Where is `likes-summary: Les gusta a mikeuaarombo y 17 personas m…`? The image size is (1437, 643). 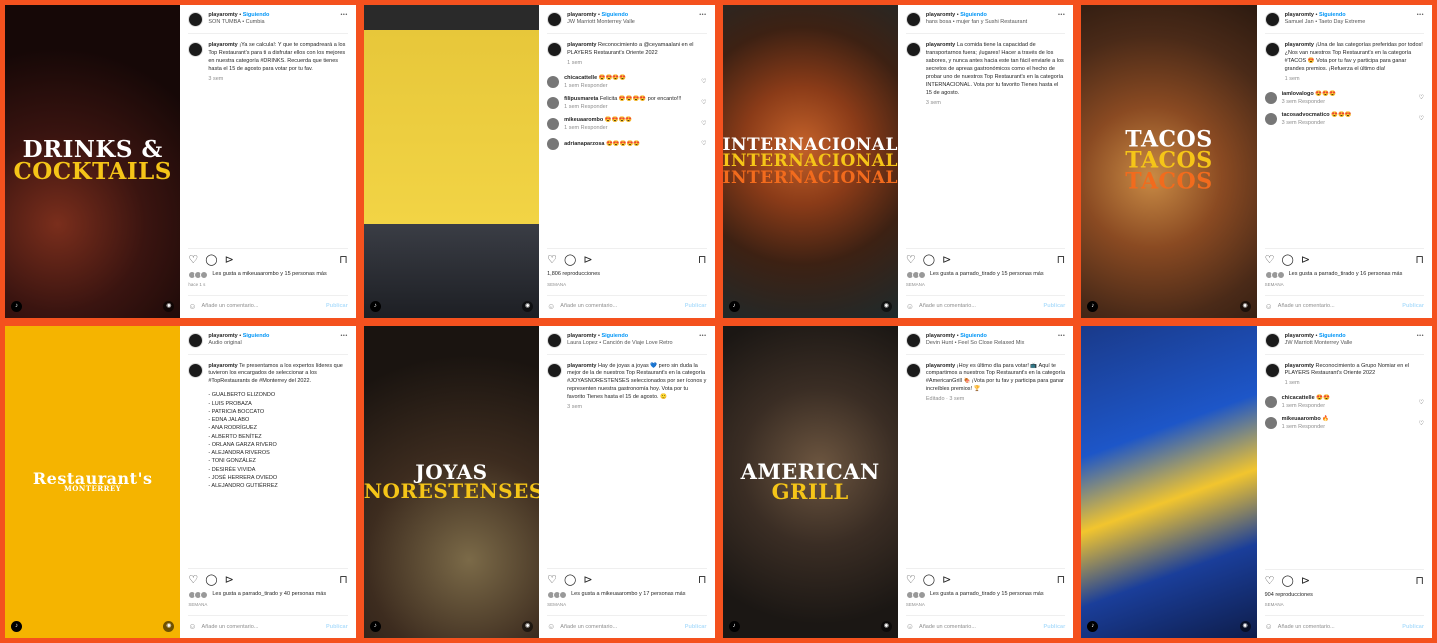
likes-summary: Les gusta a mikeuaarombo y 17 personas m… is located at coordinates (626, 595).